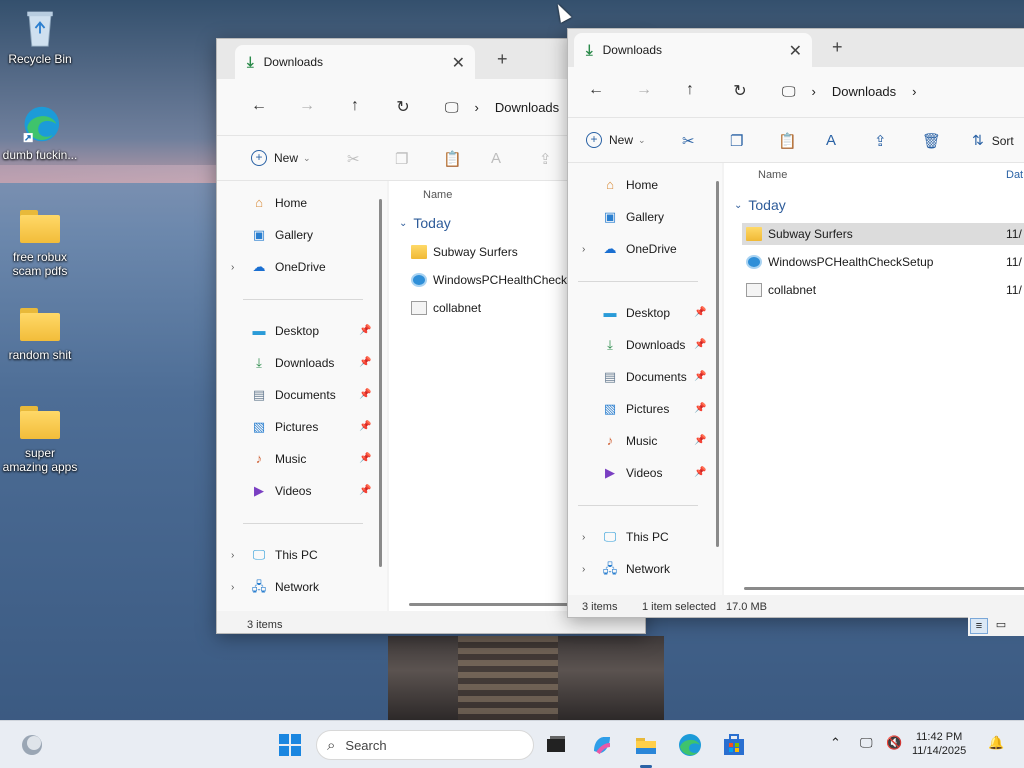 This screenshot has width=1024, height=768. Describe the element at coordinates (32, 745) in the screenshot. I see `weather-widget-icon` at that location.